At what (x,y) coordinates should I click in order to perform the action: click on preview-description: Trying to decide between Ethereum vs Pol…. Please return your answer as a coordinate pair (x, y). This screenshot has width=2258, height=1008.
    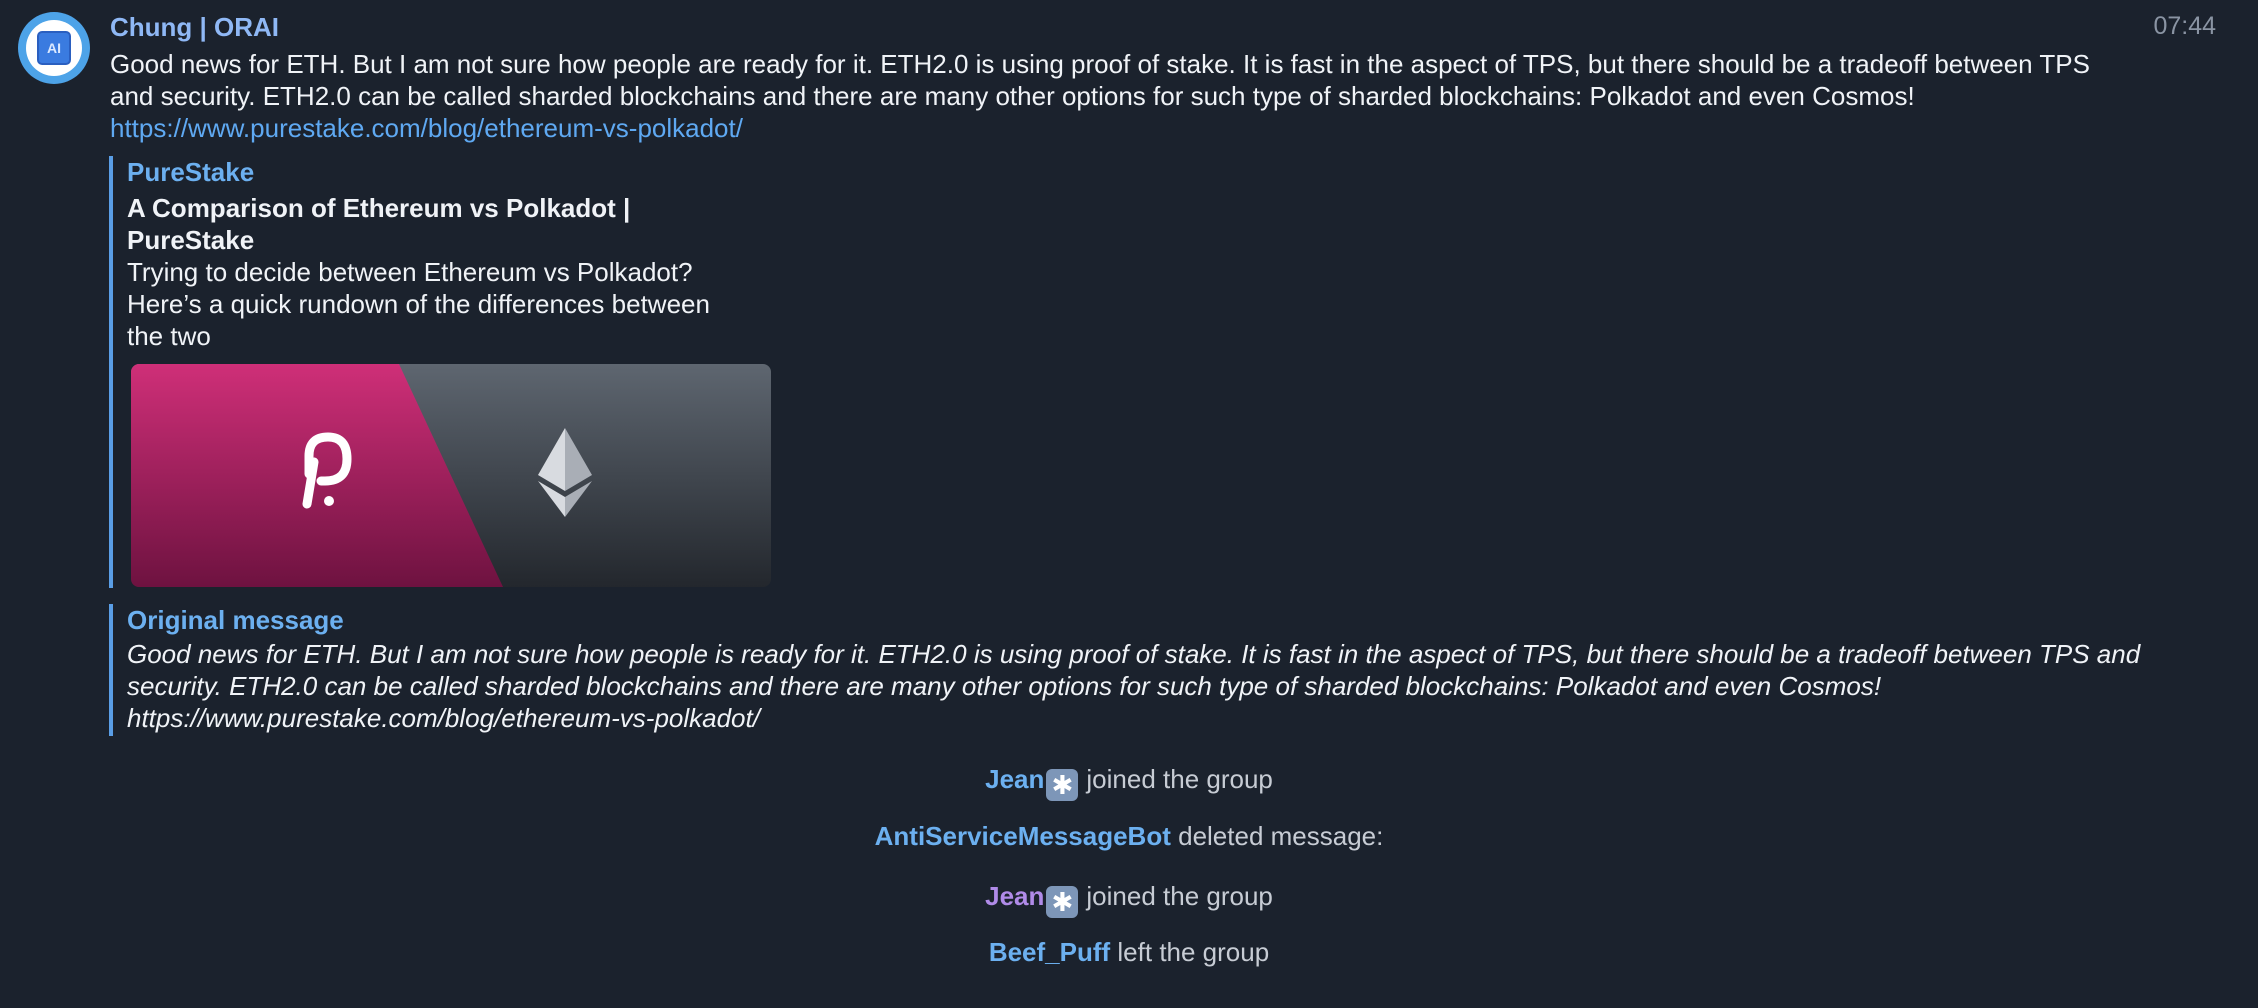
    Looking at the image, I should click on (418, 304).